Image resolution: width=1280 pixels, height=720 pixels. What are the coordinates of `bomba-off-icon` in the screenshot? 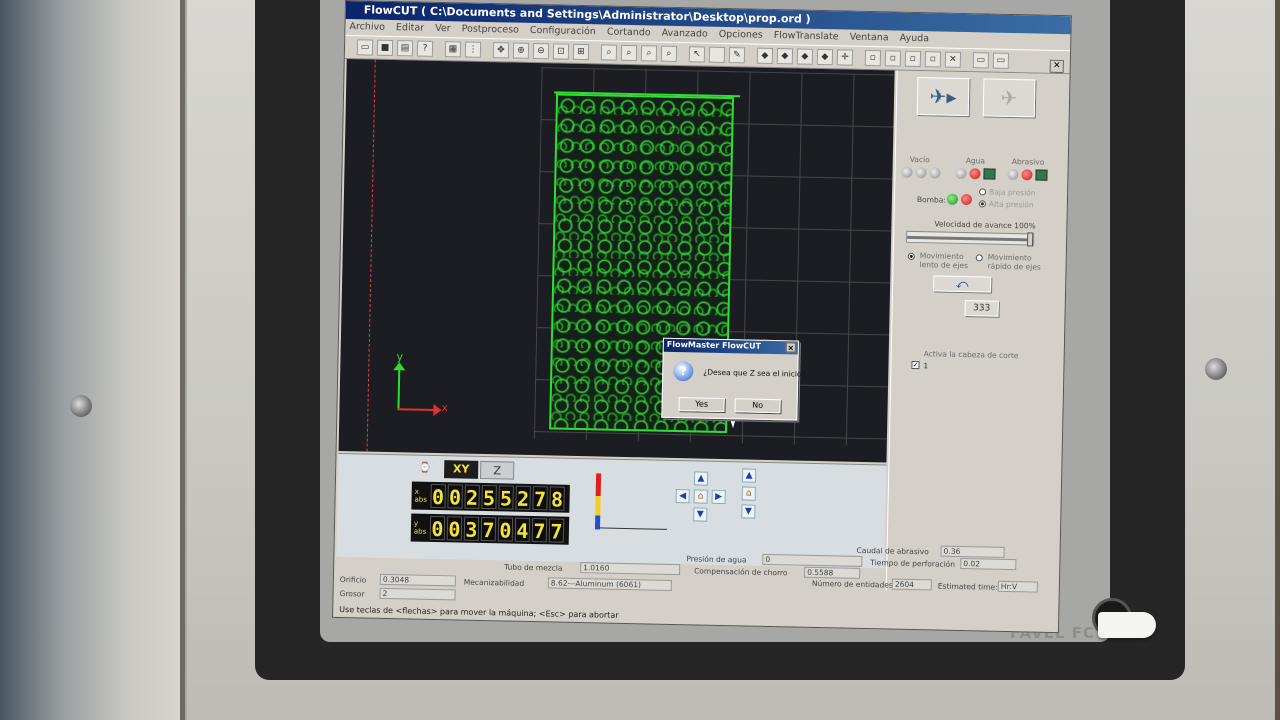 It's located at (966, 199).